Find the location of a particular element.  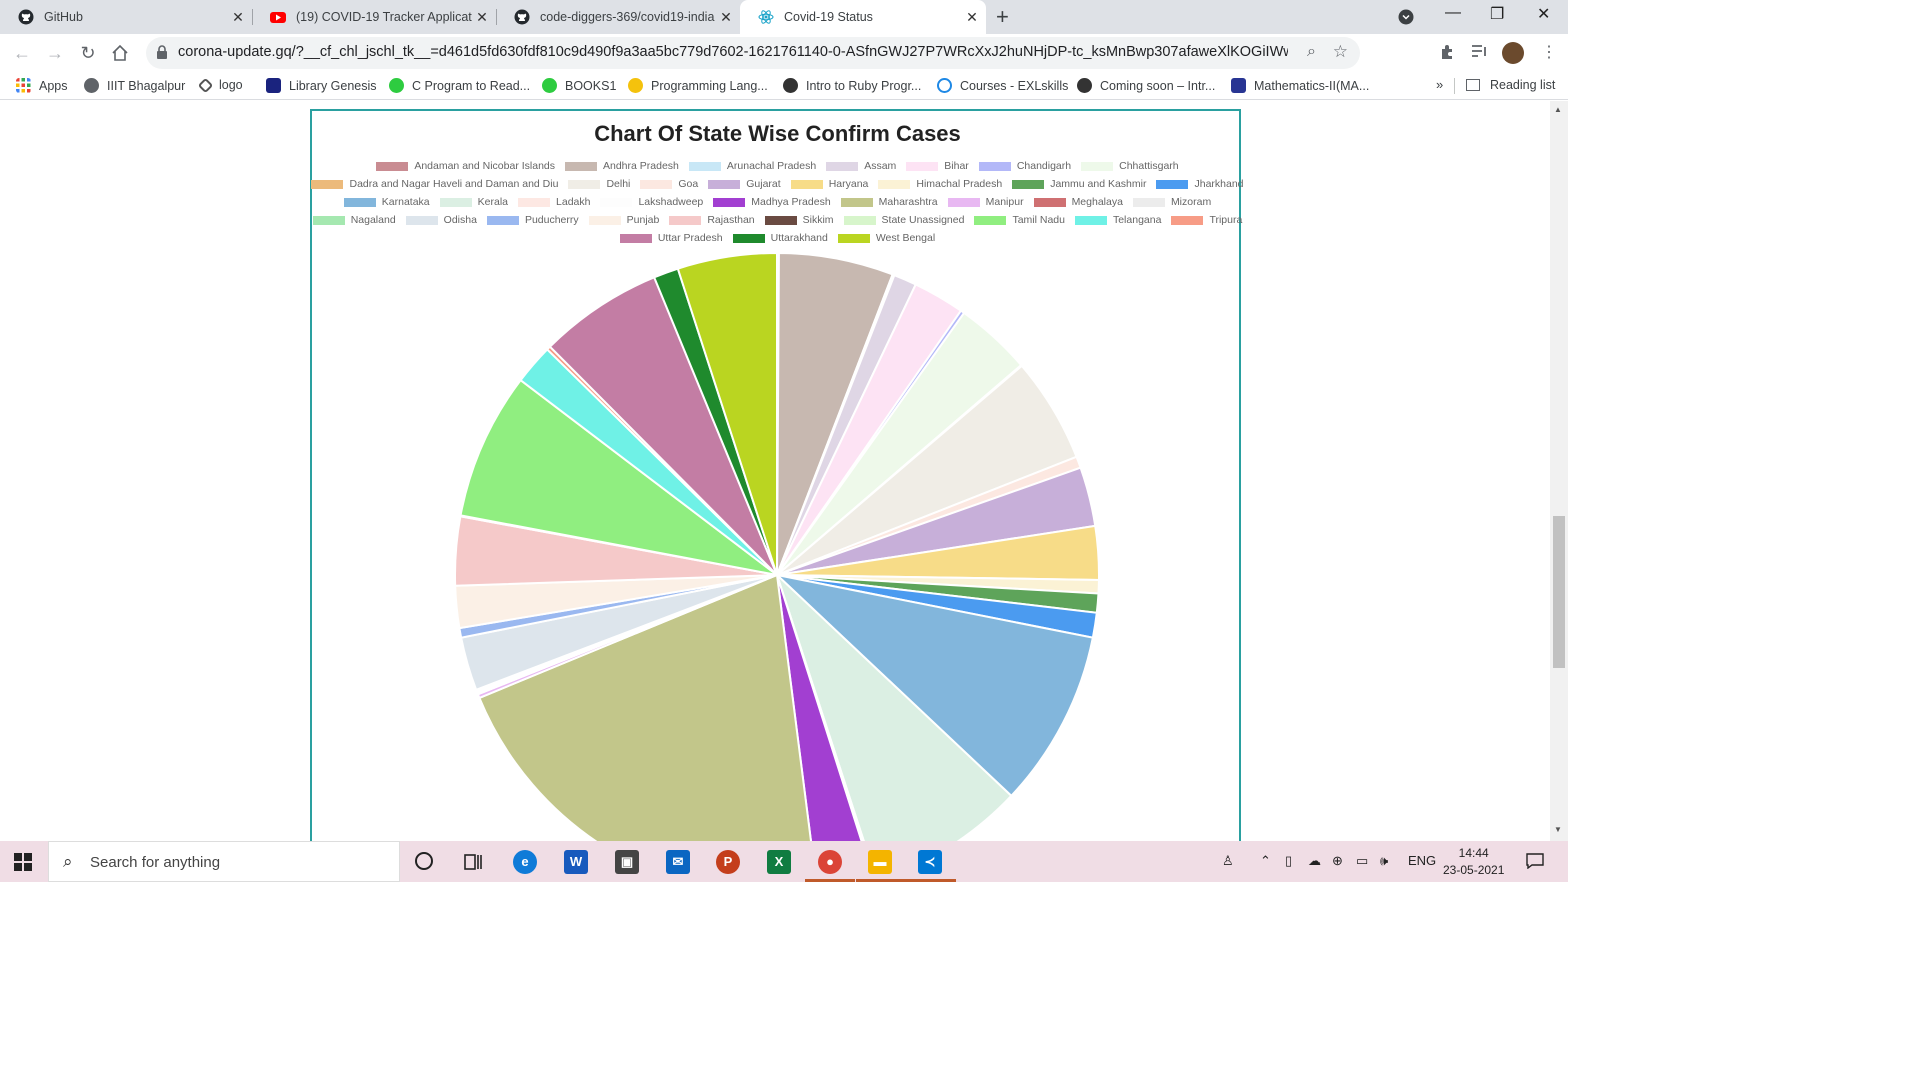

page-scrollbar: ▲ ▼ is located at coordinates (1559, 471).